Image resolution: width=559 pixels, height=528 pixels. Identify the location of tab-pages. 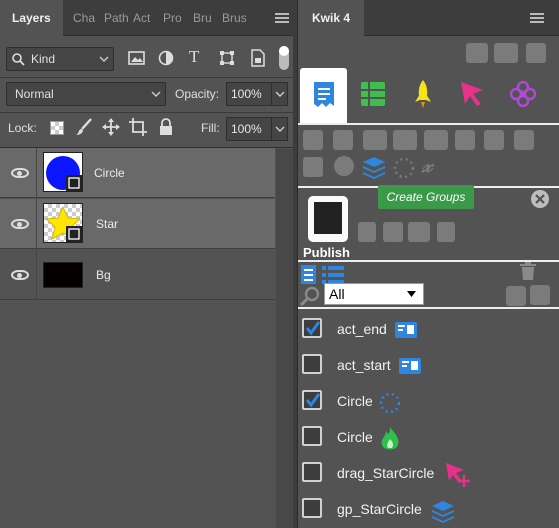
(323, 95).